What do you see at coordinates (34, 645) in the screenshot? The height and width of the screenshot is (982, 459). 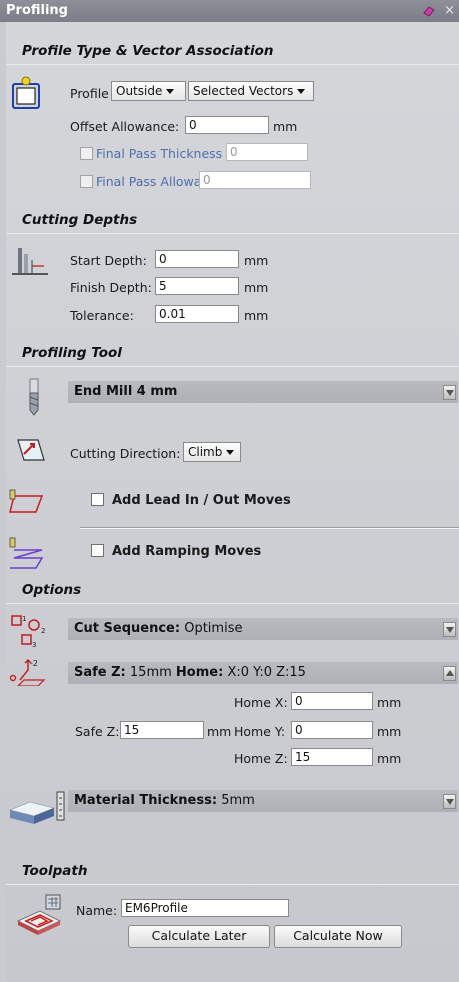 I see `svg-text: 3` at bounding box center [34, 645].